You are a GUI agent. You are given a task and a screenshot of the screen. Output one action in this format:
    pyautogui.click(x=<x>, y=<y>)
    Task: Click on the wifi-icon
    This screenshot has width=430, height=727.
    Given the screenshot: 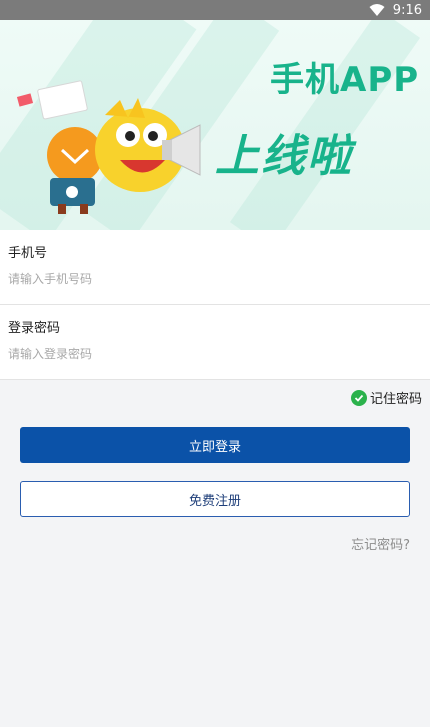 What is the action you would take?
    pyautogui.click(x=377, y=10)
    